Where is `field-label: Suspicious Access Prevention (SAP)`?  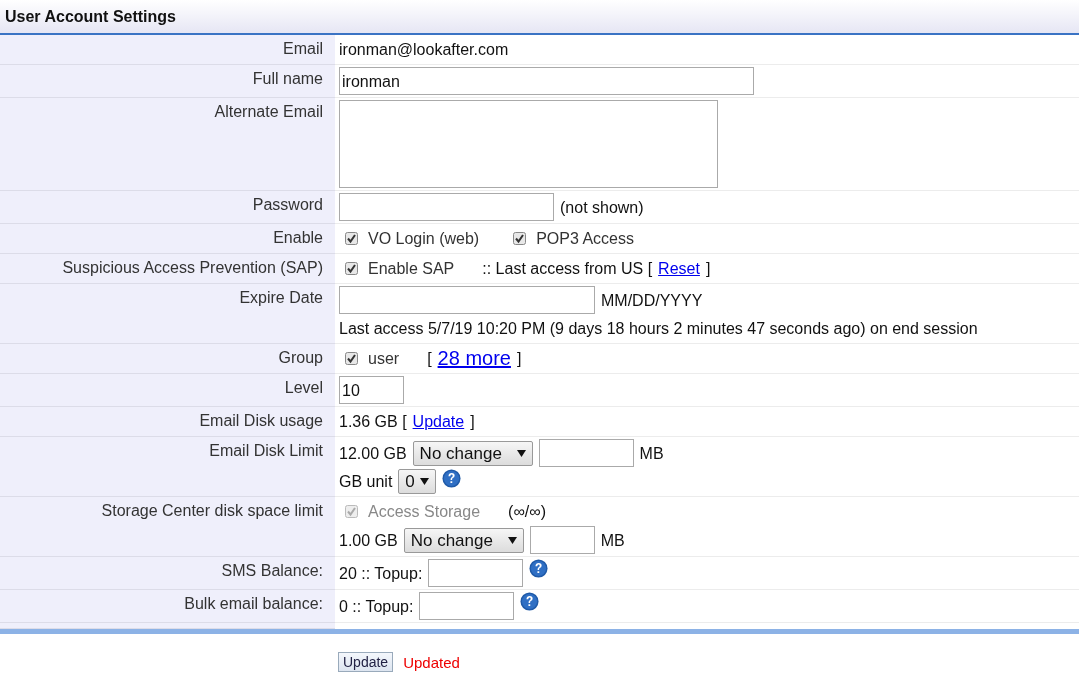
field-label: Suspicious Access Prevention (SAP) is located at coordinates (167, 269).